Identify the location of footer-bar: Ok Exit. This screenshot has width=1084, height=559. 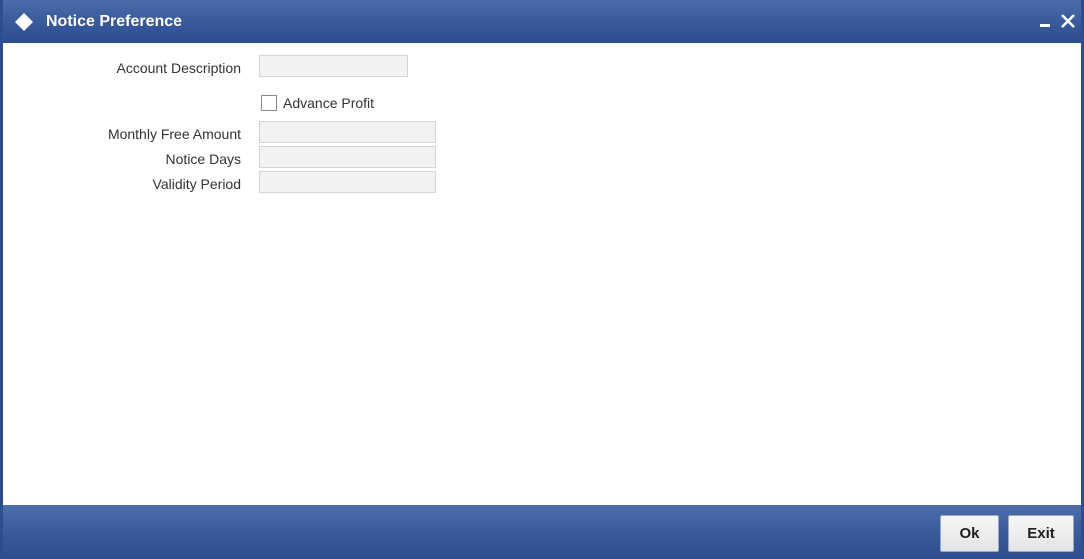
(542, 532).